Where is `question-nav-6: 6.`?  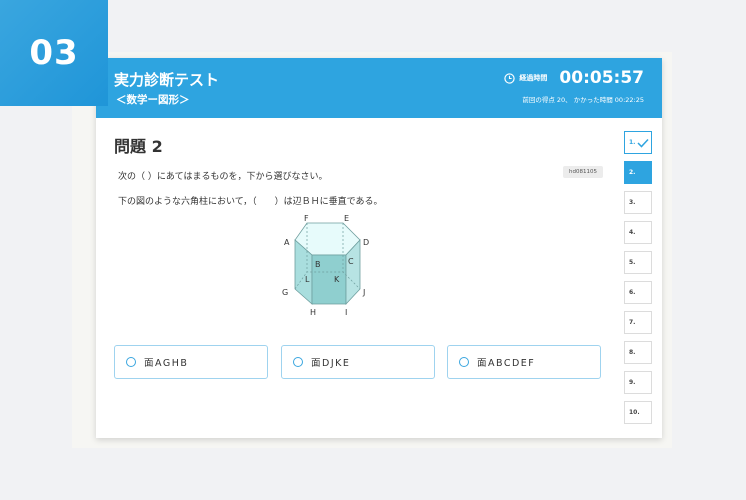 question-nav-6: 6. is located at coordinates (638, 292).